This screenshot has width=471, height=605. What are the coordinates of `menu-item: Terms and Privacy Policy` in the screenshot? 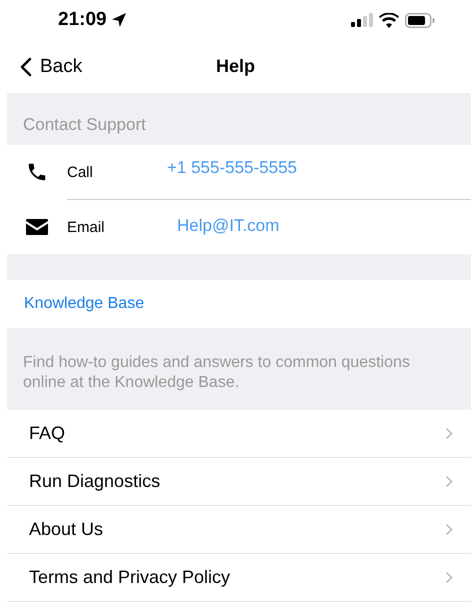 It's located at (239, 578).